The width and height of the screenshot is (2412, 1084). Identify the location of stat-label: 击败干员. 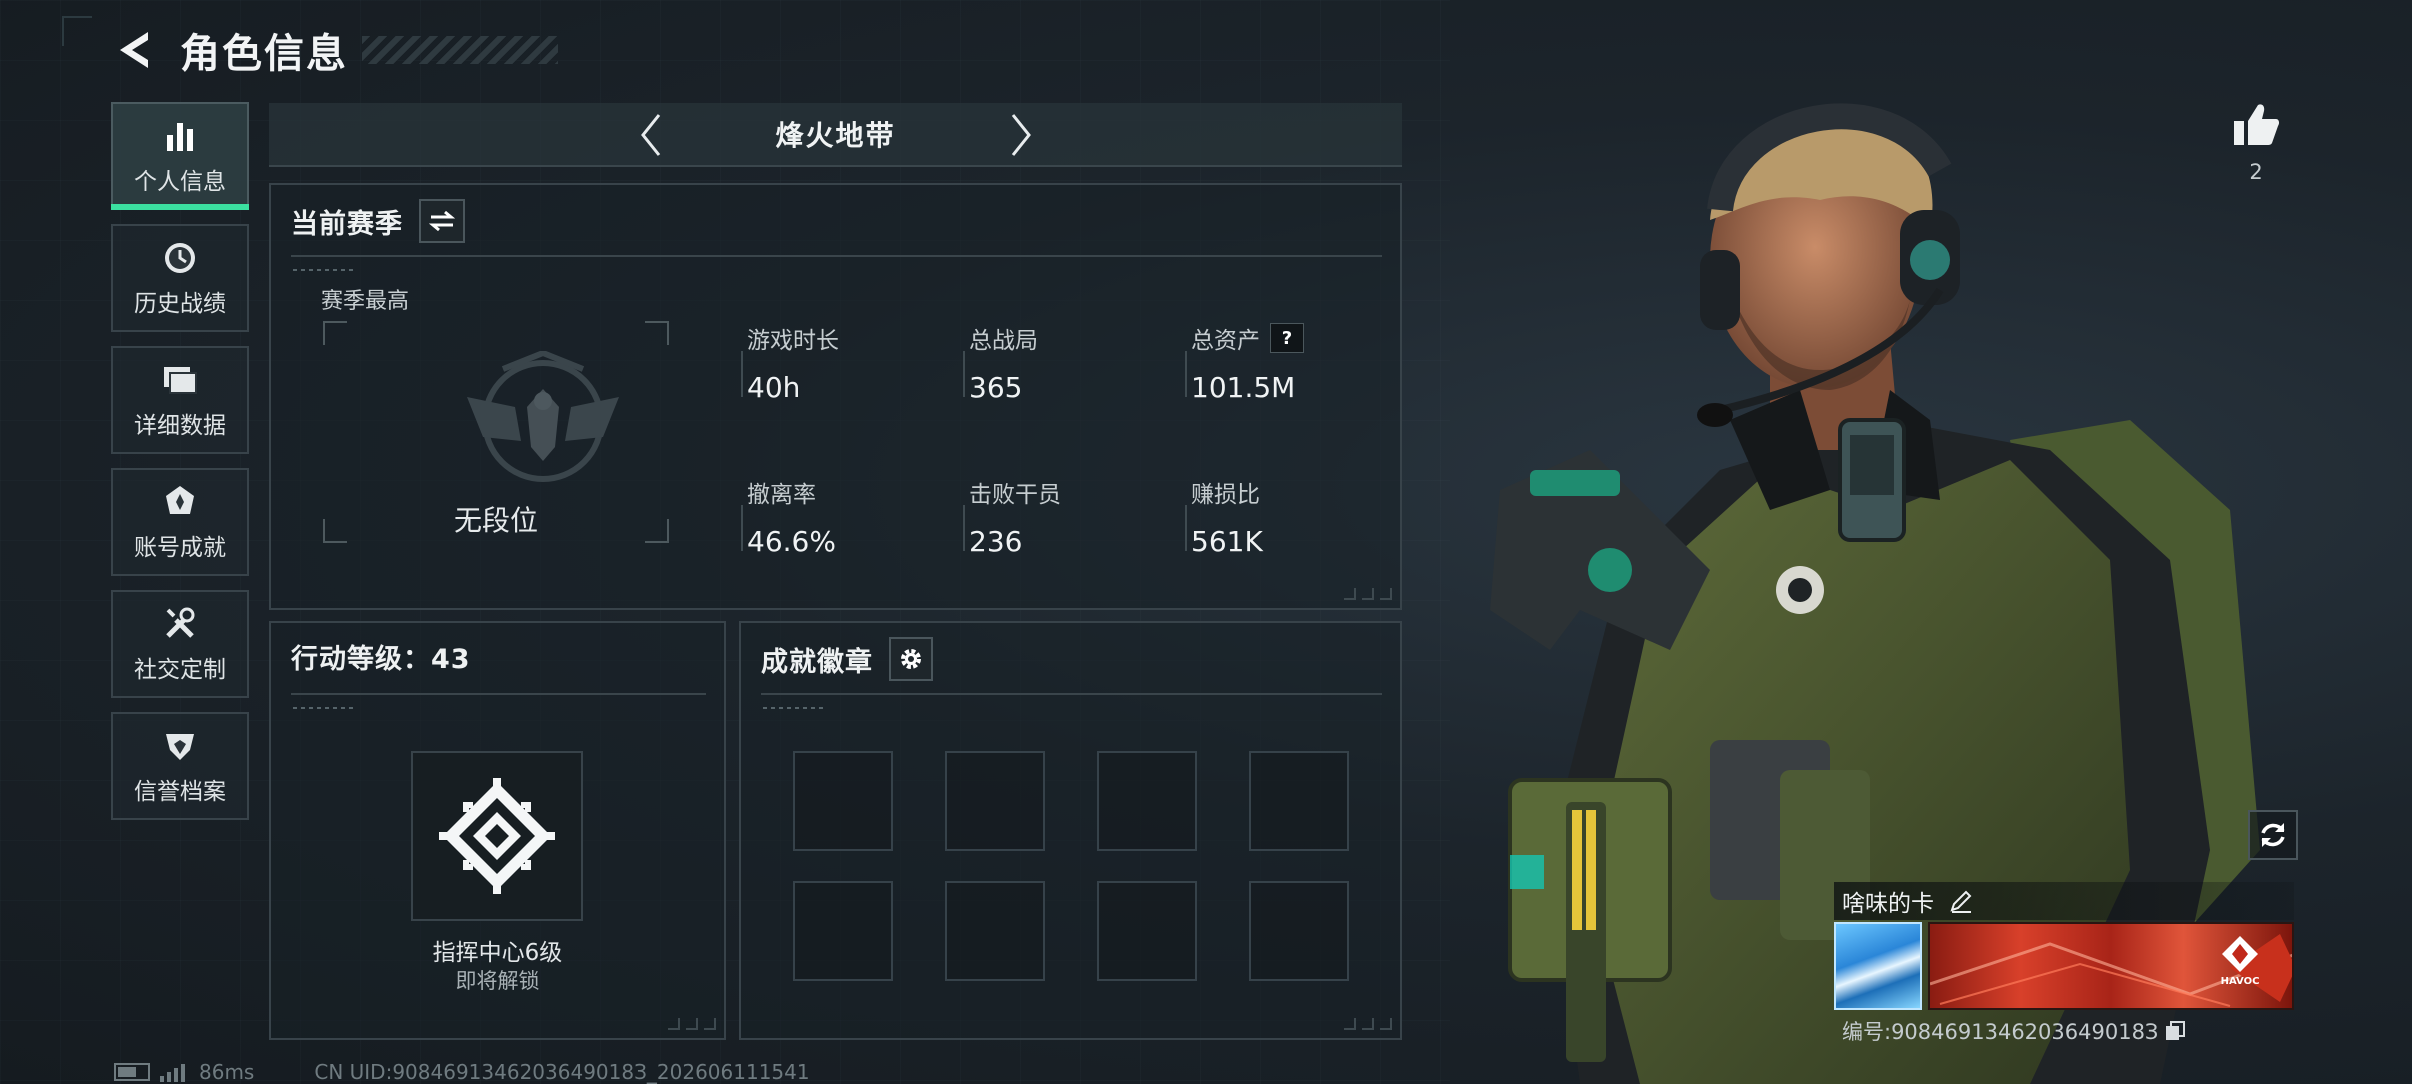
(1015, 495).